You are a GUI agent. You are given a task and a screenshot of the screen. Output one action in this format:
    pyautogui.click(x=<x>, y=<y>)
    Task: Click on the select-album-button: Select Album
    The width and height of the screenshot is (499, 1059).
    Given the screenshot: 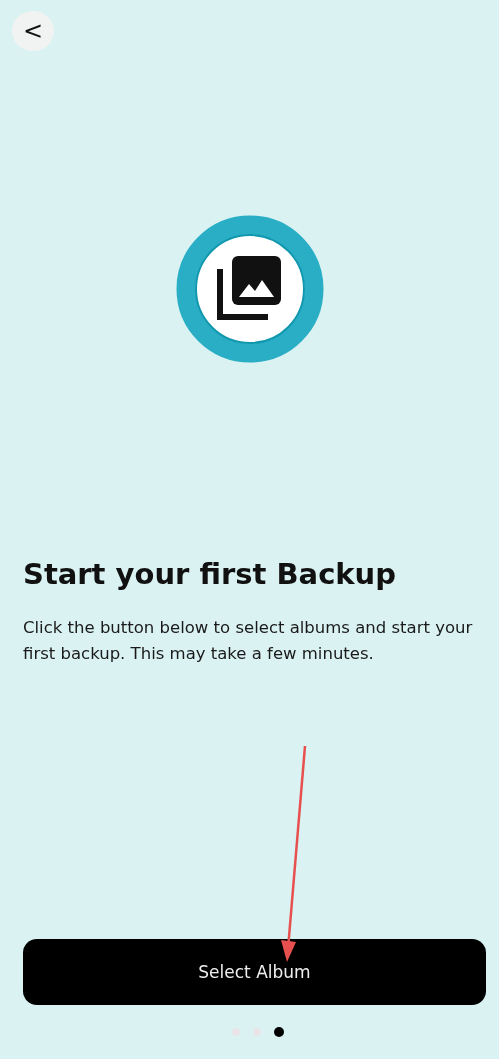 What is the action you would take?
    pyautogui.click(x=254, y=972)
    